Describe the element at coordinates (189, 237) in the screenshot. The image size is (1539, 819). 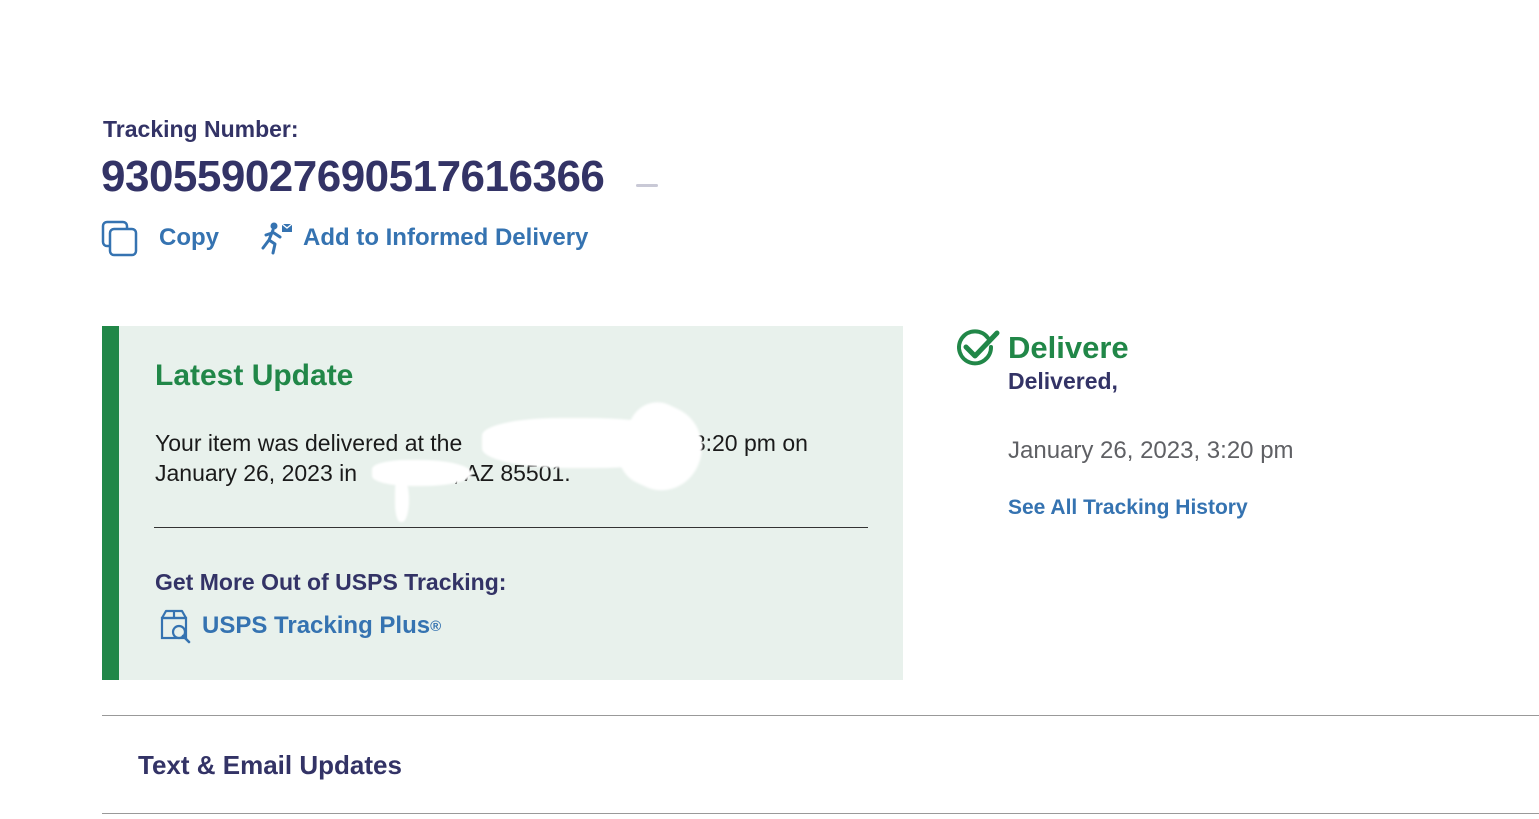
I see `copy-label: Copy` at that location.